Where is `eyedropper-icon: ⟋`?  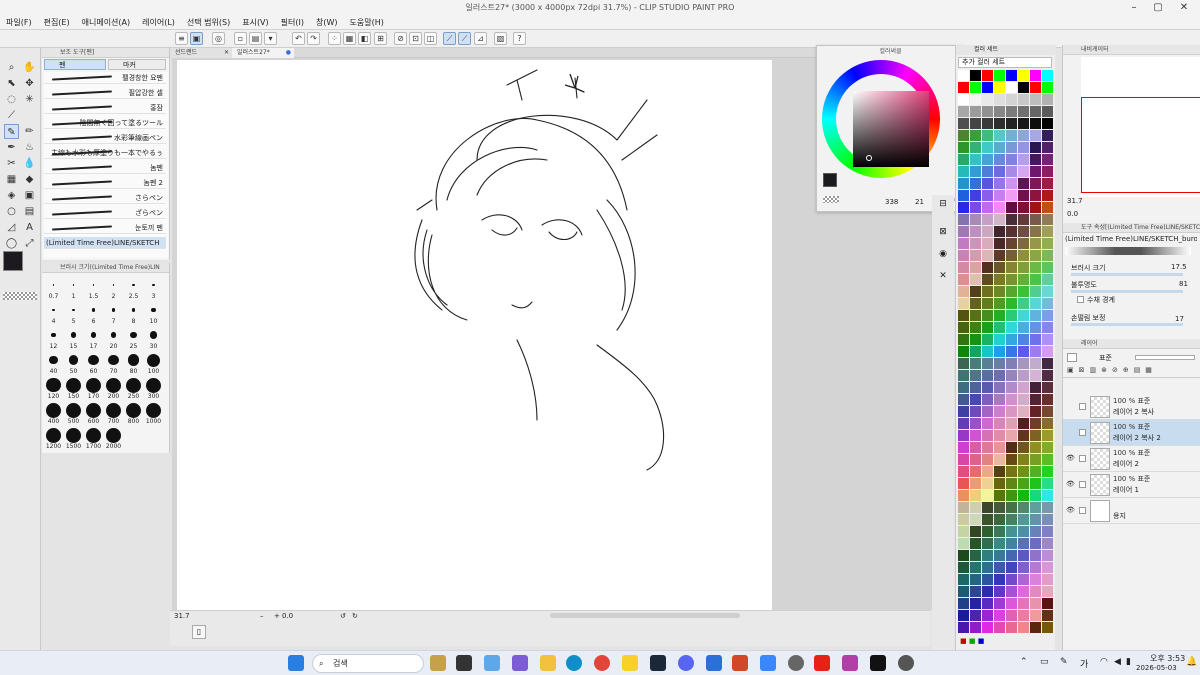
eyedropper-icon: ⟋ is located at coordinates (11, 115).